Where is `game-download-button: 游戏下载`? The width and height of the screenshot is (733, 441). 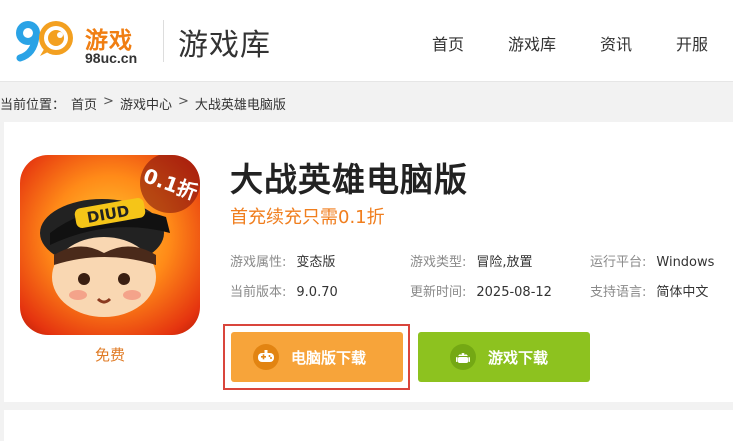
game-download-button: 游戏下载 is located at coordinates (504, 357).